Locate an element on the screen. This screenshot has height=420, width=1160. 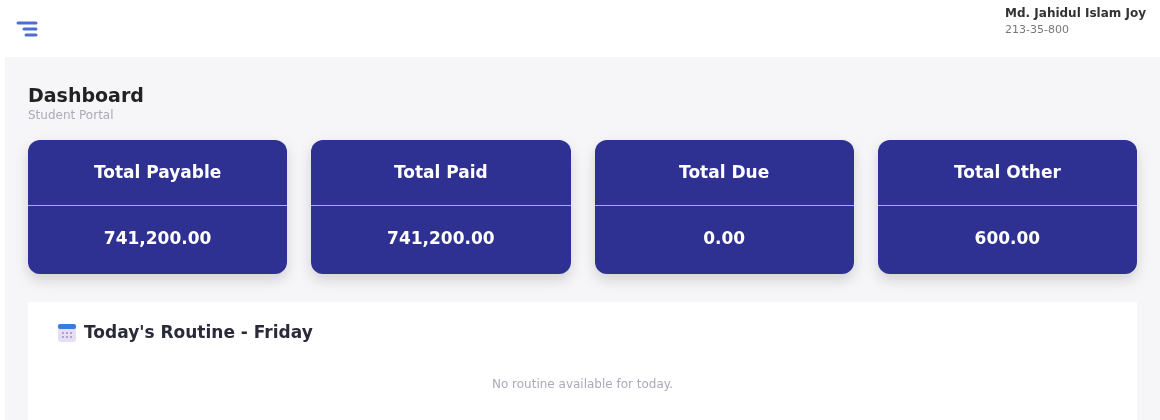
page-title: Dashboard is located at coordinates (86, 95).